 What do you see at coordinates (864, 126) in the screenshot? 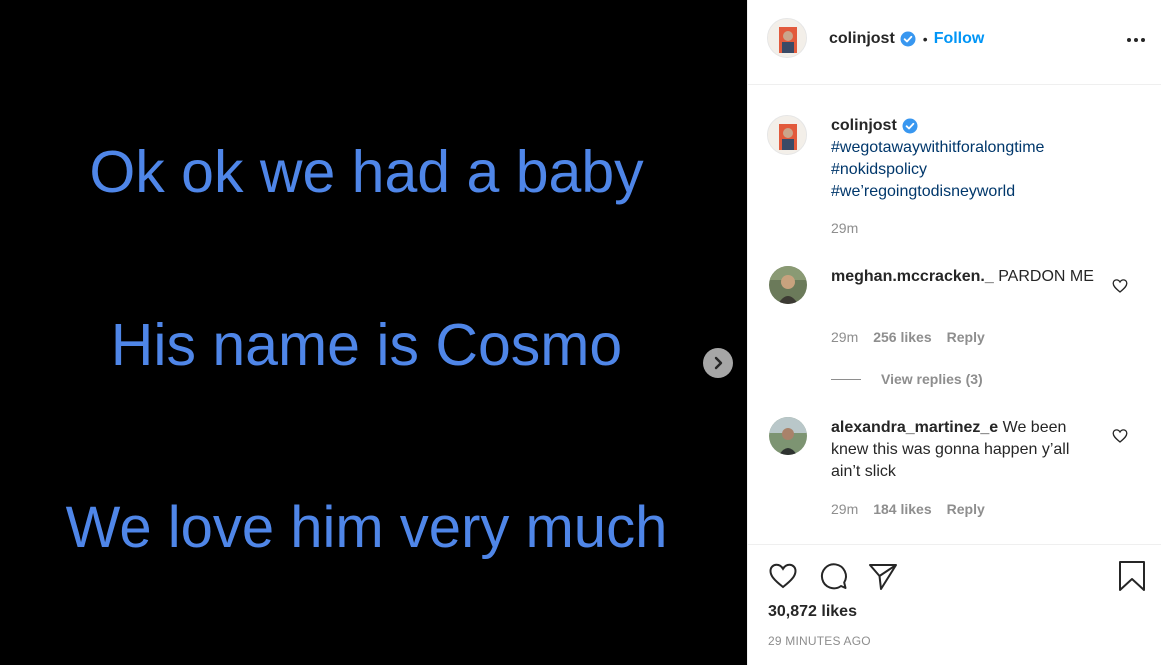
I see `caption-username: colinjost` at bounding box center [864, 126].